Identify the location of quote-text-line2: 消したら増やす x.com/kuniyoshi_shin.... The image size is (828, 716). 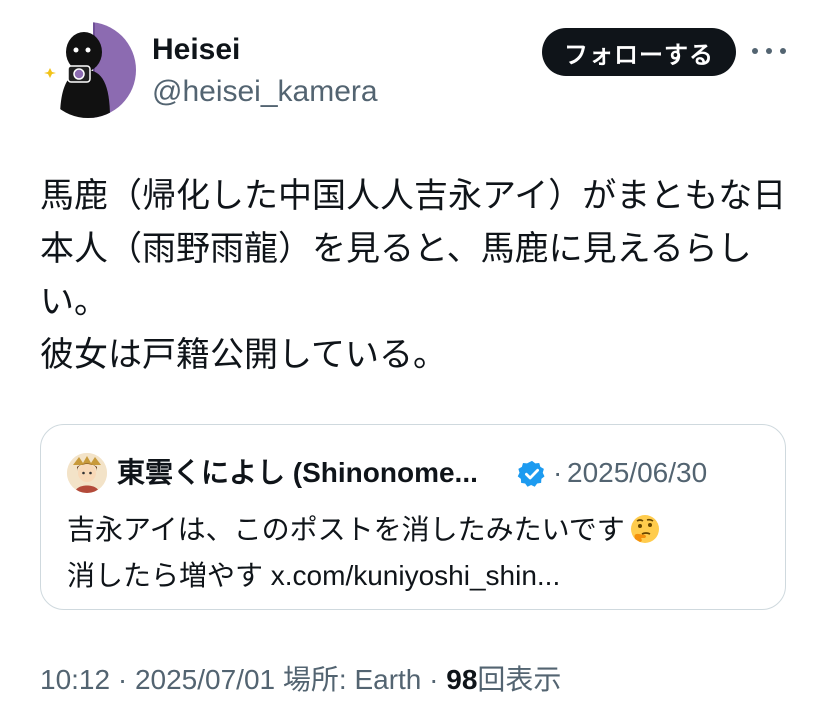
(314, 575).